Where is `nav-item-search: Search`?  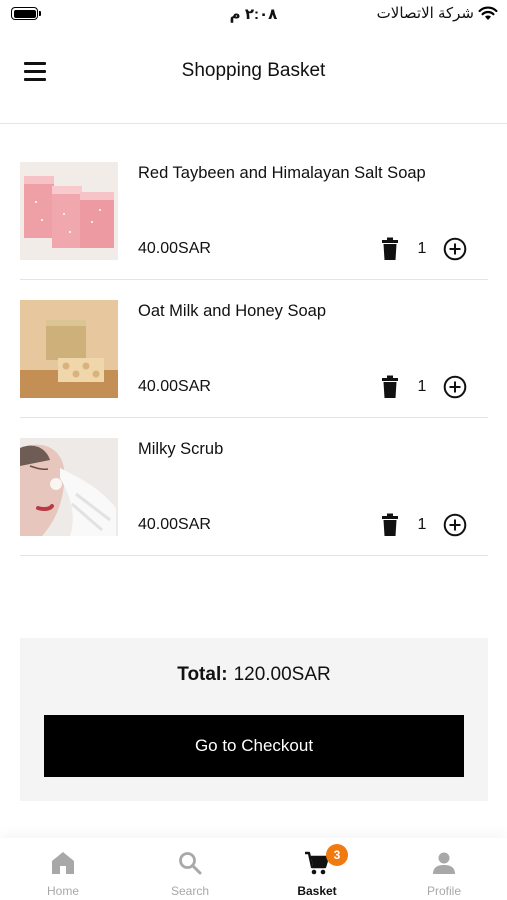
nav-item-search: Search is located at coordinates (190, 869).